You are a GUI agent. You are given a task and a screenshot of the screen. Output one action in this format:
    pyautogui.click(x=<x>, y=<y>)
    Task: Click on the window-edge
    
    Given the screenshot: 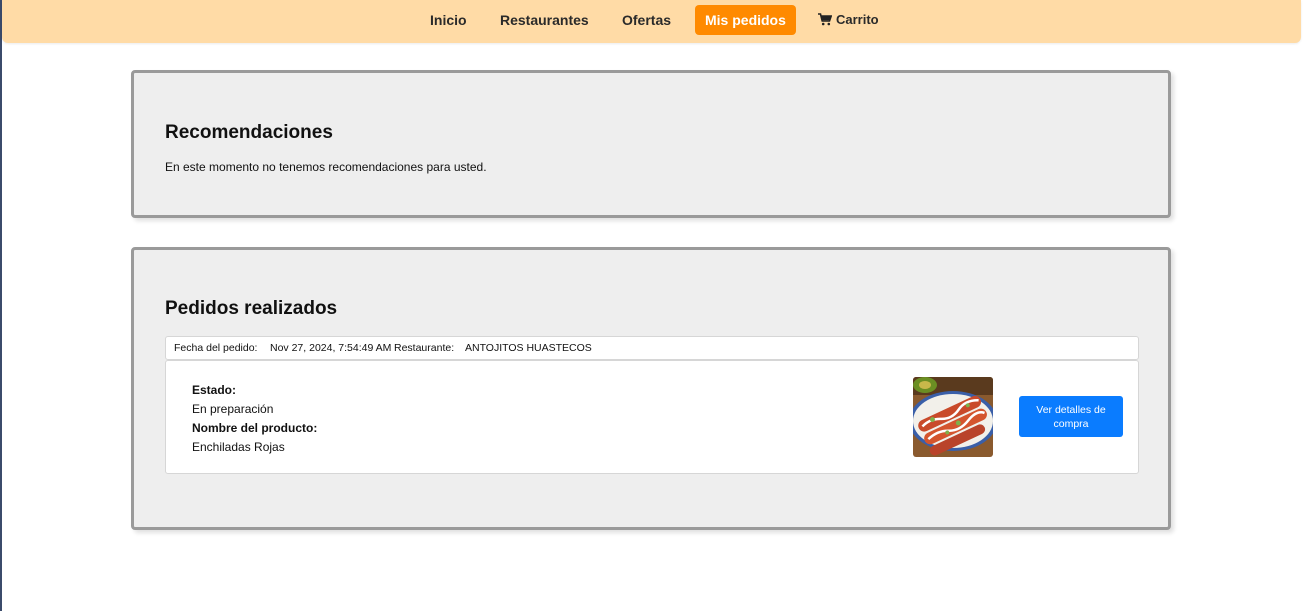 What is the action you would take?
    pyautogui.click(x=1, y=305)
    